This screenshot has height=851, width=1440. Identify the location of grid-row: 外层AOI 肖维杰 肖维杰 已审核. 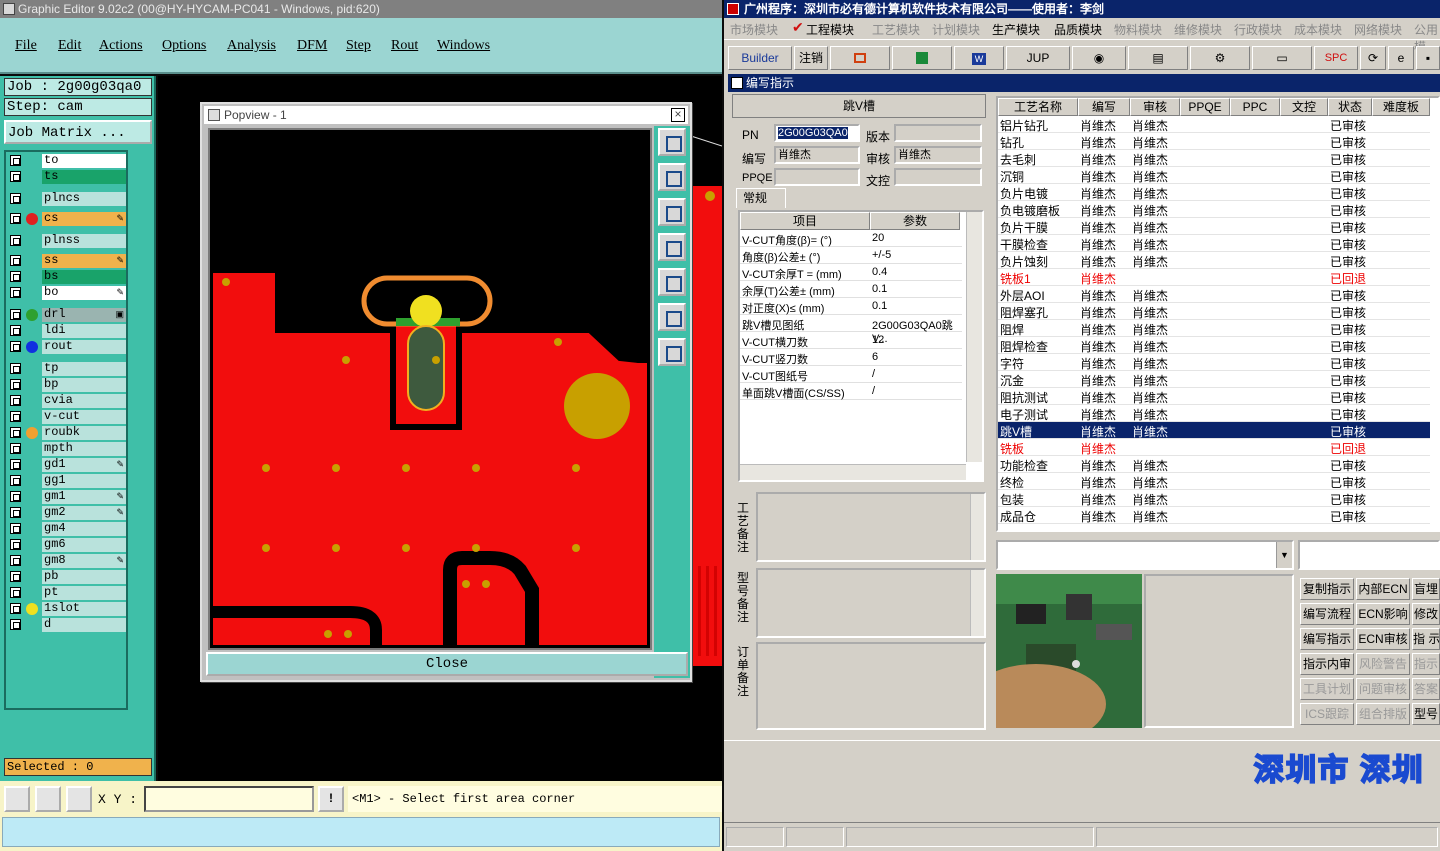
(1214, 294).